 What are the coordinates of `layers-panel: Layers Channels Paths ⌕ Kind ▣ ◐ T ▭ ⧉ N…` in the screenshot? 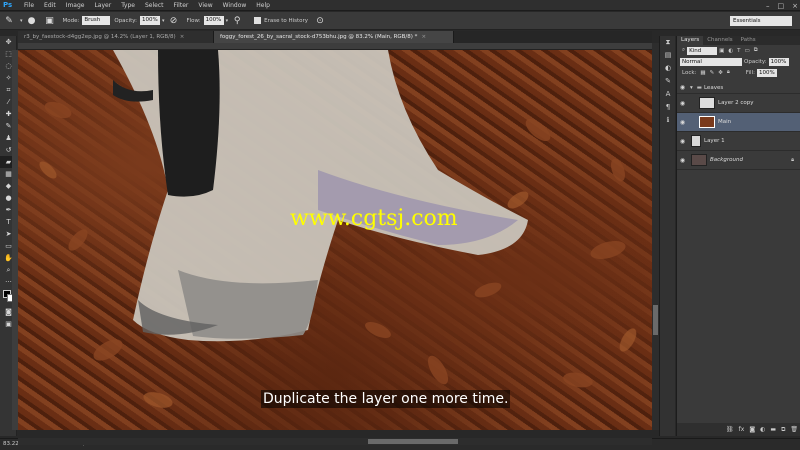 It's located at (738, 236).